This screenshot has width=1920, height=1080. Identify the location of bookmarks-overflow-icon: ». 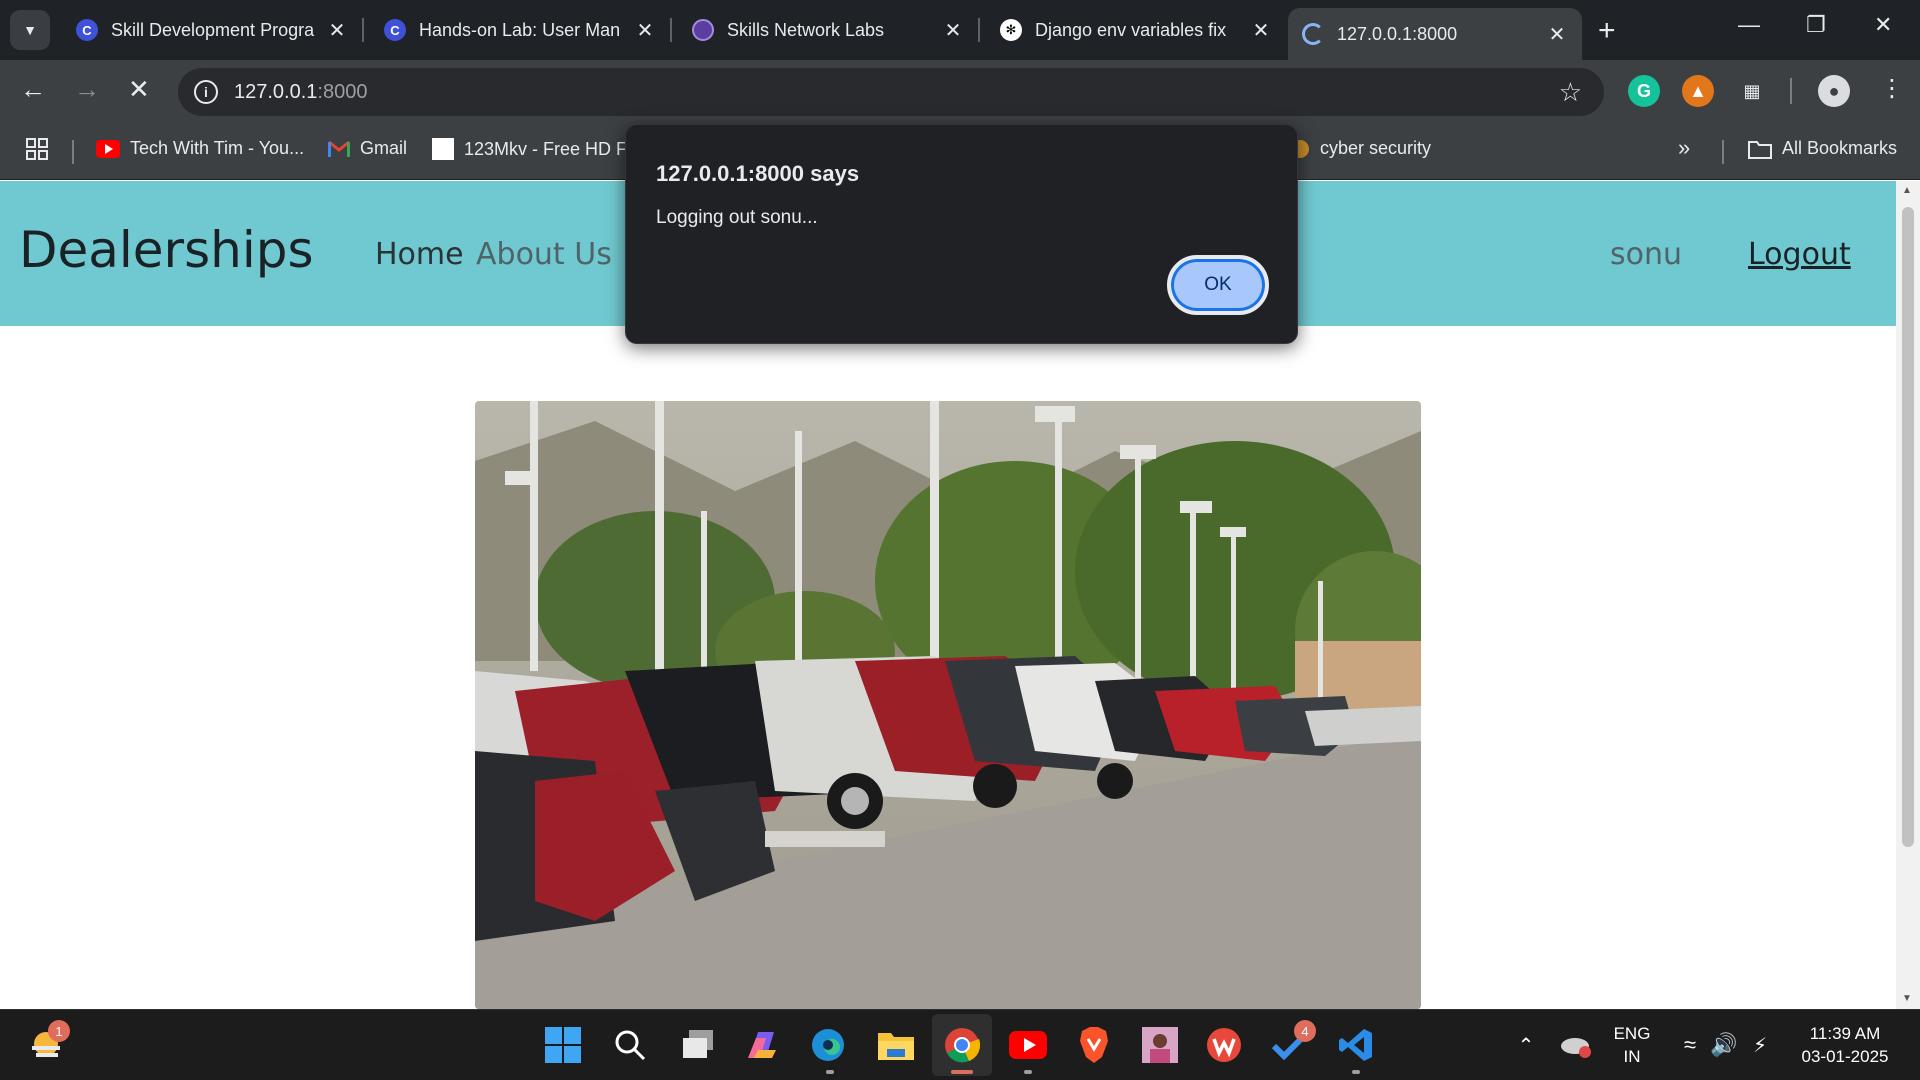
(1684, 148).